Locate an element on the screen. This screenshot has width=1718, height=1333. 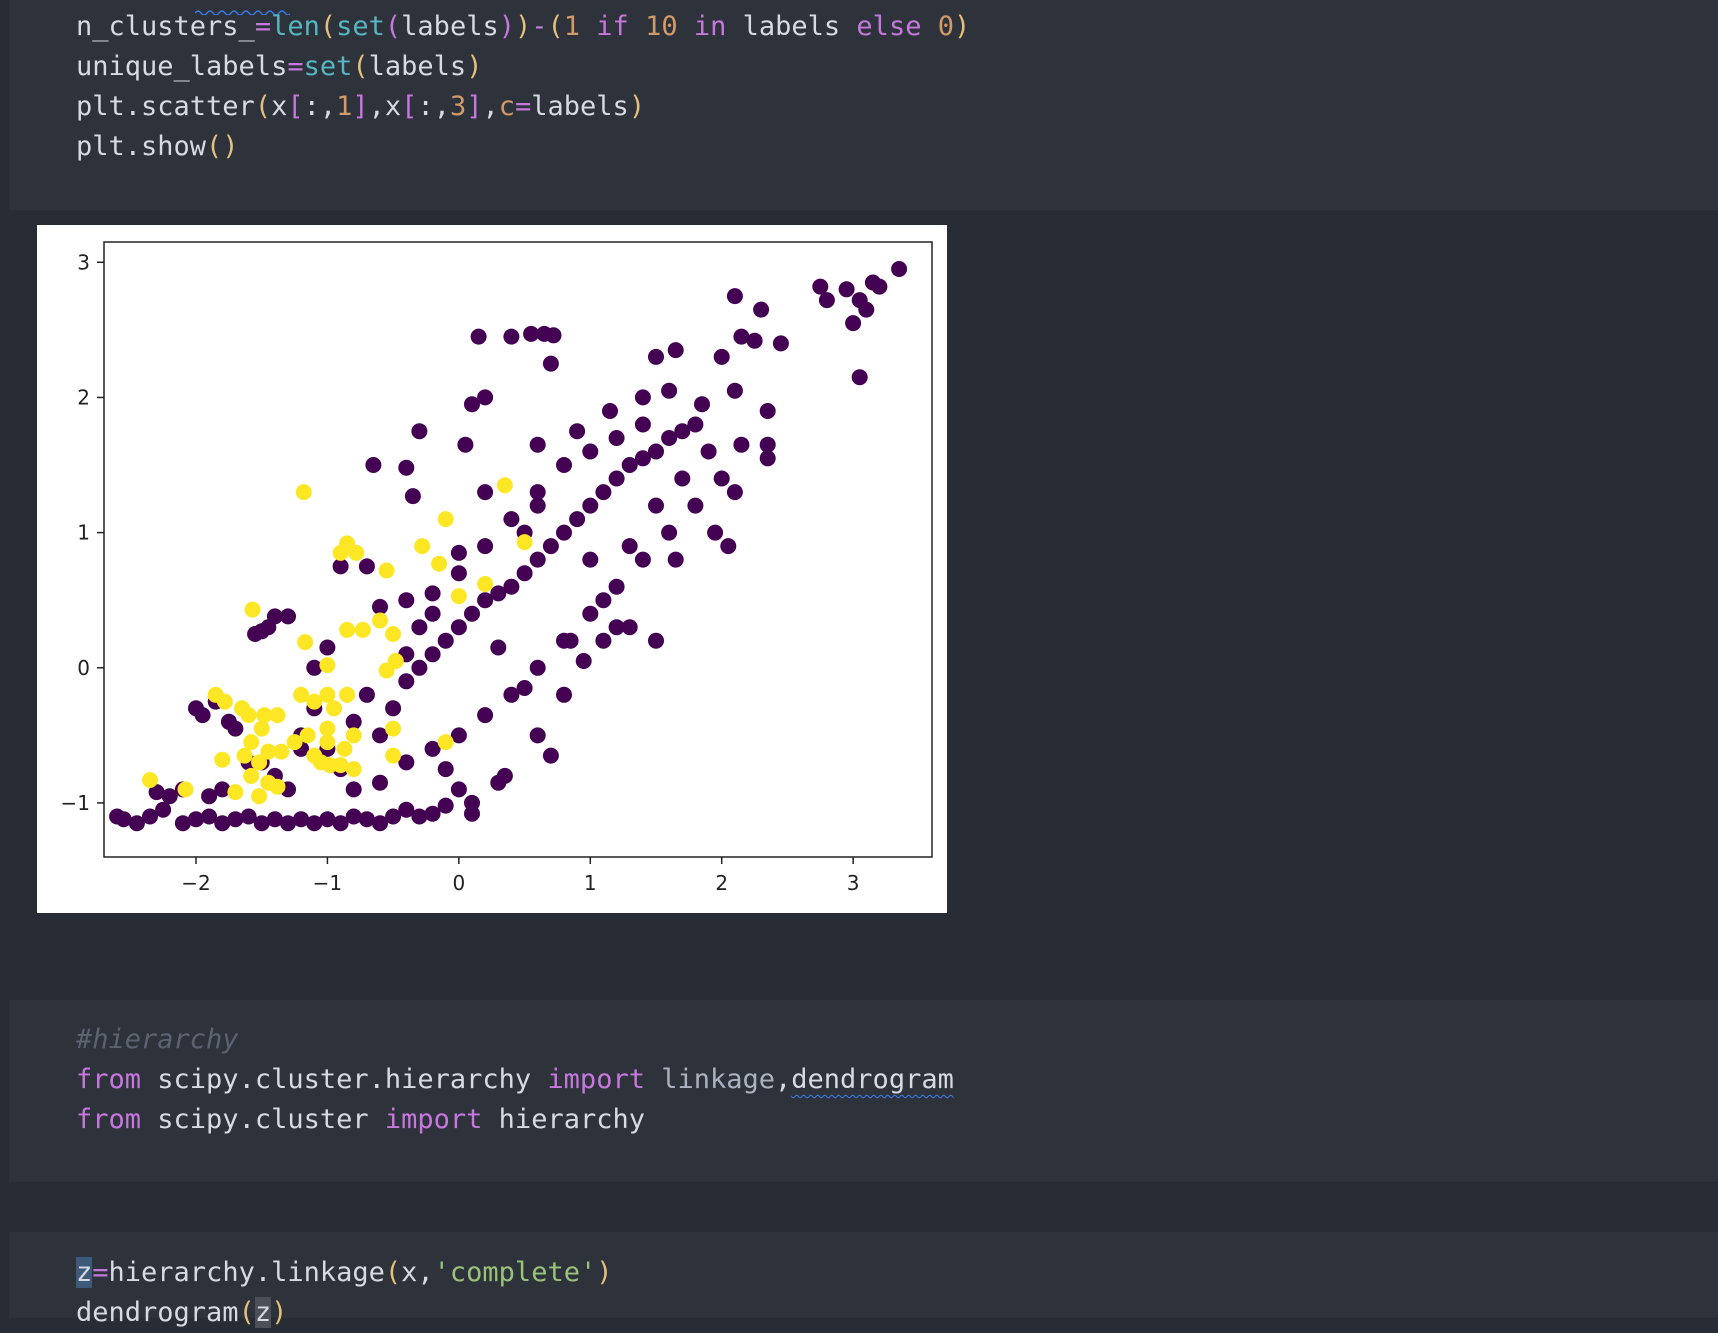
code-token: ] is located at coordinates (474, 106).